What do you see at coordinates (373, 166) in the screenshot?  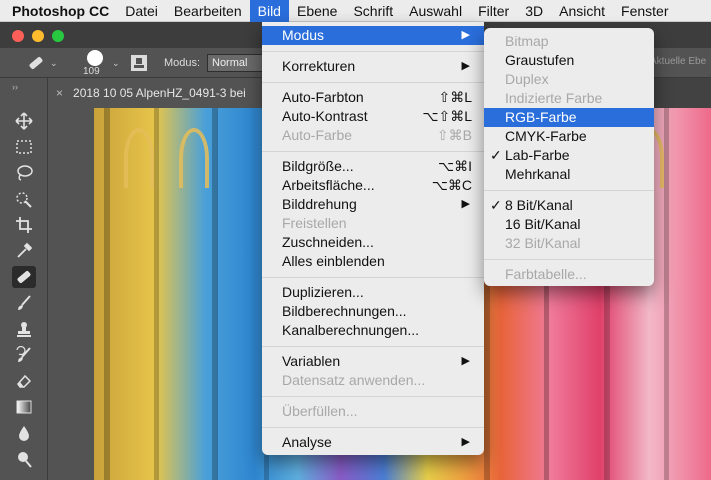 I see `menu-item-bildgroesse: Bildgröße... ⌥⌘I` at bounding box center [373, 166].